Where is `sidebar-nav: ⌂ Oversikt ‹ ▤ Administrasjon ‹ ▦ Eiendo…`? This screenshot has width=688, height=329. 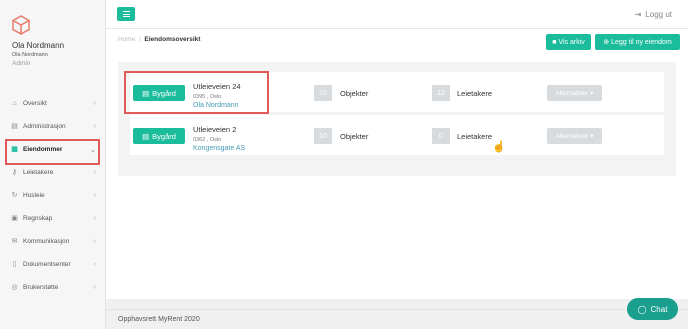
sidebar-nav: ⌂ Oversikt ‹ ▤ Administrasjon ‹ ▦ Eiendo… is located at coordinates (53, 195).